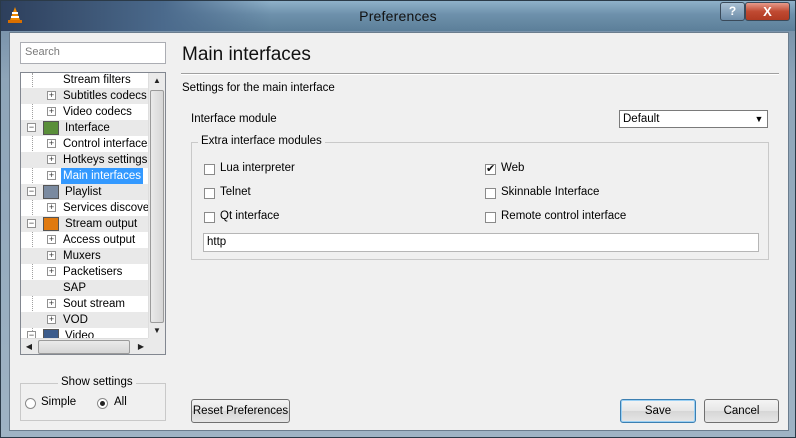  Describe the element at coordinates (58, 402) in the screenshot. I see `radio-simple-label: Simple` at that location.